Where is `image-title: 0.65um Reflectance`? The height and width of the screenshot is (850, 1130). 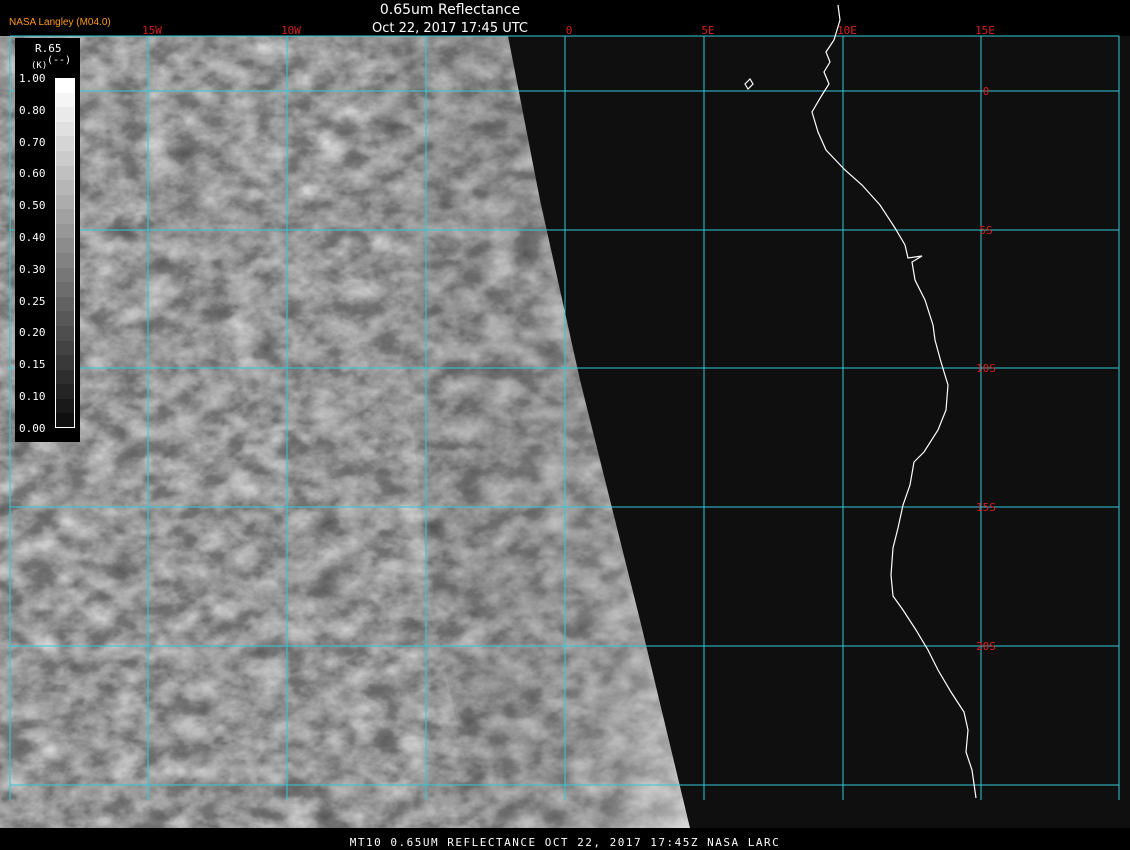
image-title: 0.65um Reflectance is located at coordinates (450, 10).